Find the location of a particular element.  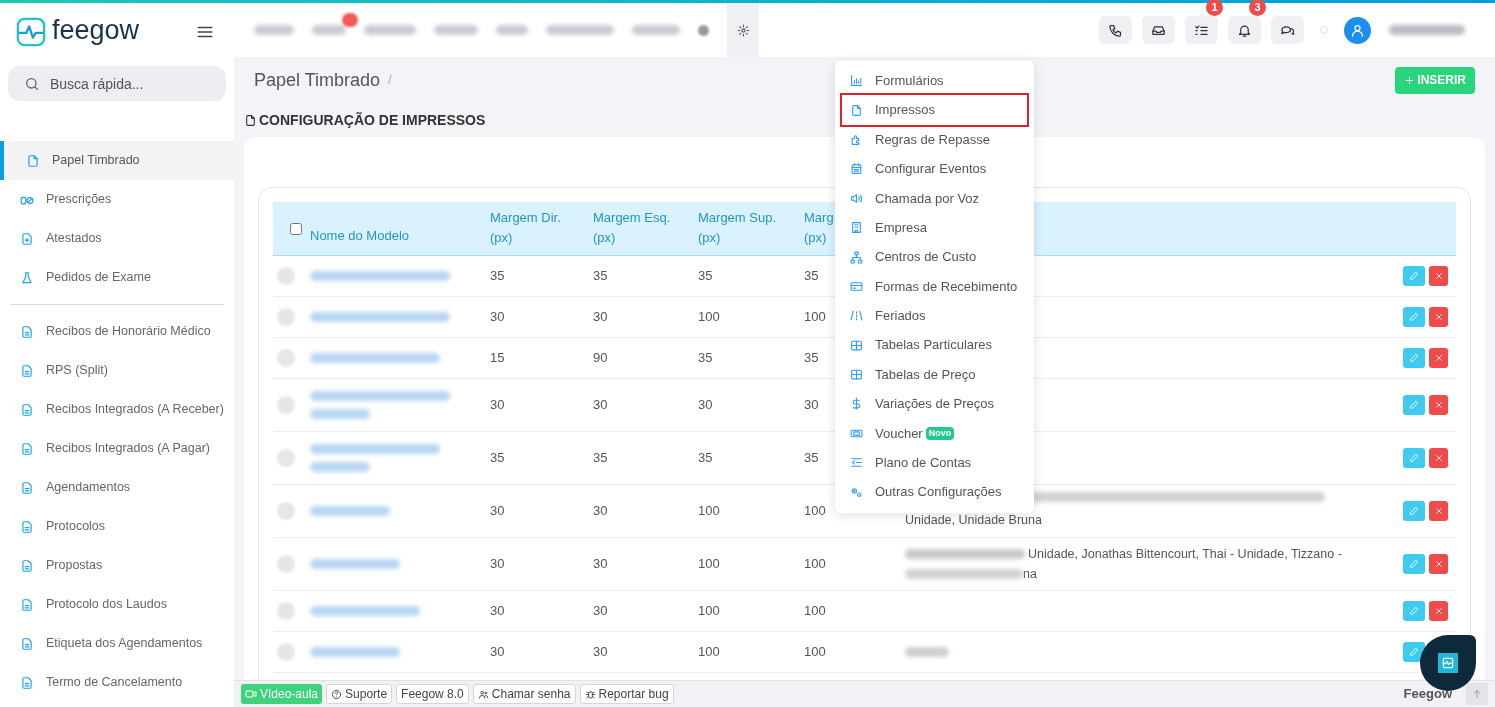

footer-link: Feegow 8.0 is located at coordinates (432, 694).